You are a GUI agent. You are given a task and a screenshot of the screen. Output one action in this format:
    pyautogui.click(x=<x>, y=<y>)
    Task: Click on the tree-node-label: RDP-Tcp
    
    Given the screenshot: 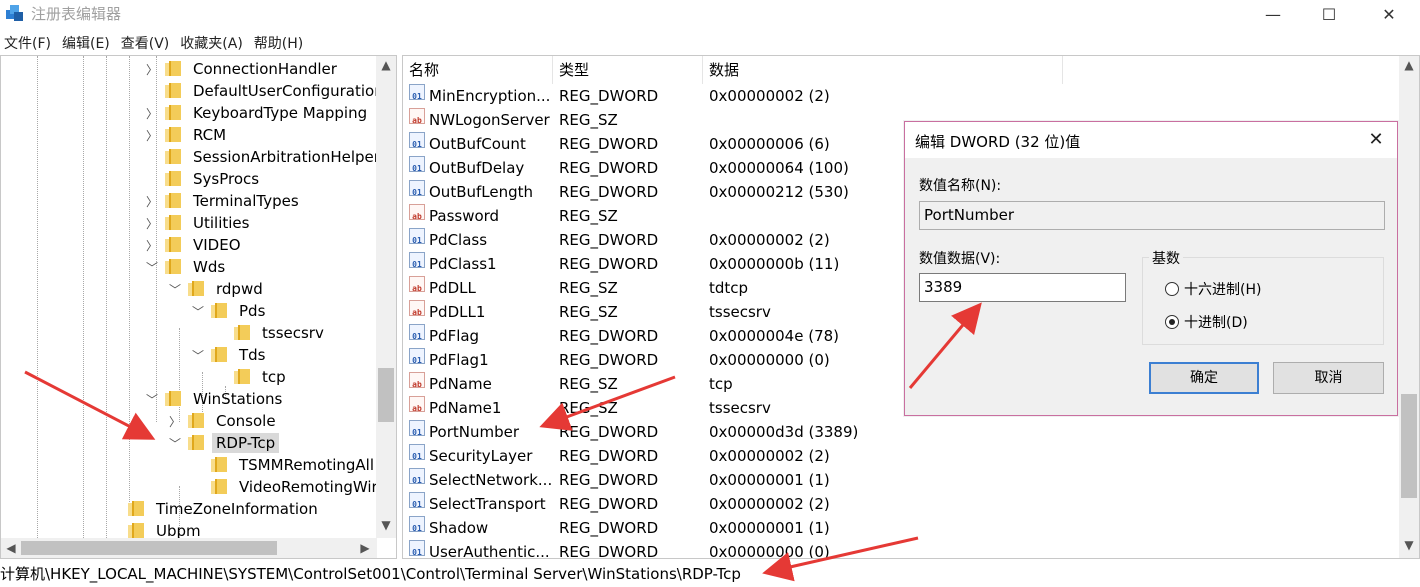 What is the action you would take?
    pyautogui.click(x=246, y=443)
    